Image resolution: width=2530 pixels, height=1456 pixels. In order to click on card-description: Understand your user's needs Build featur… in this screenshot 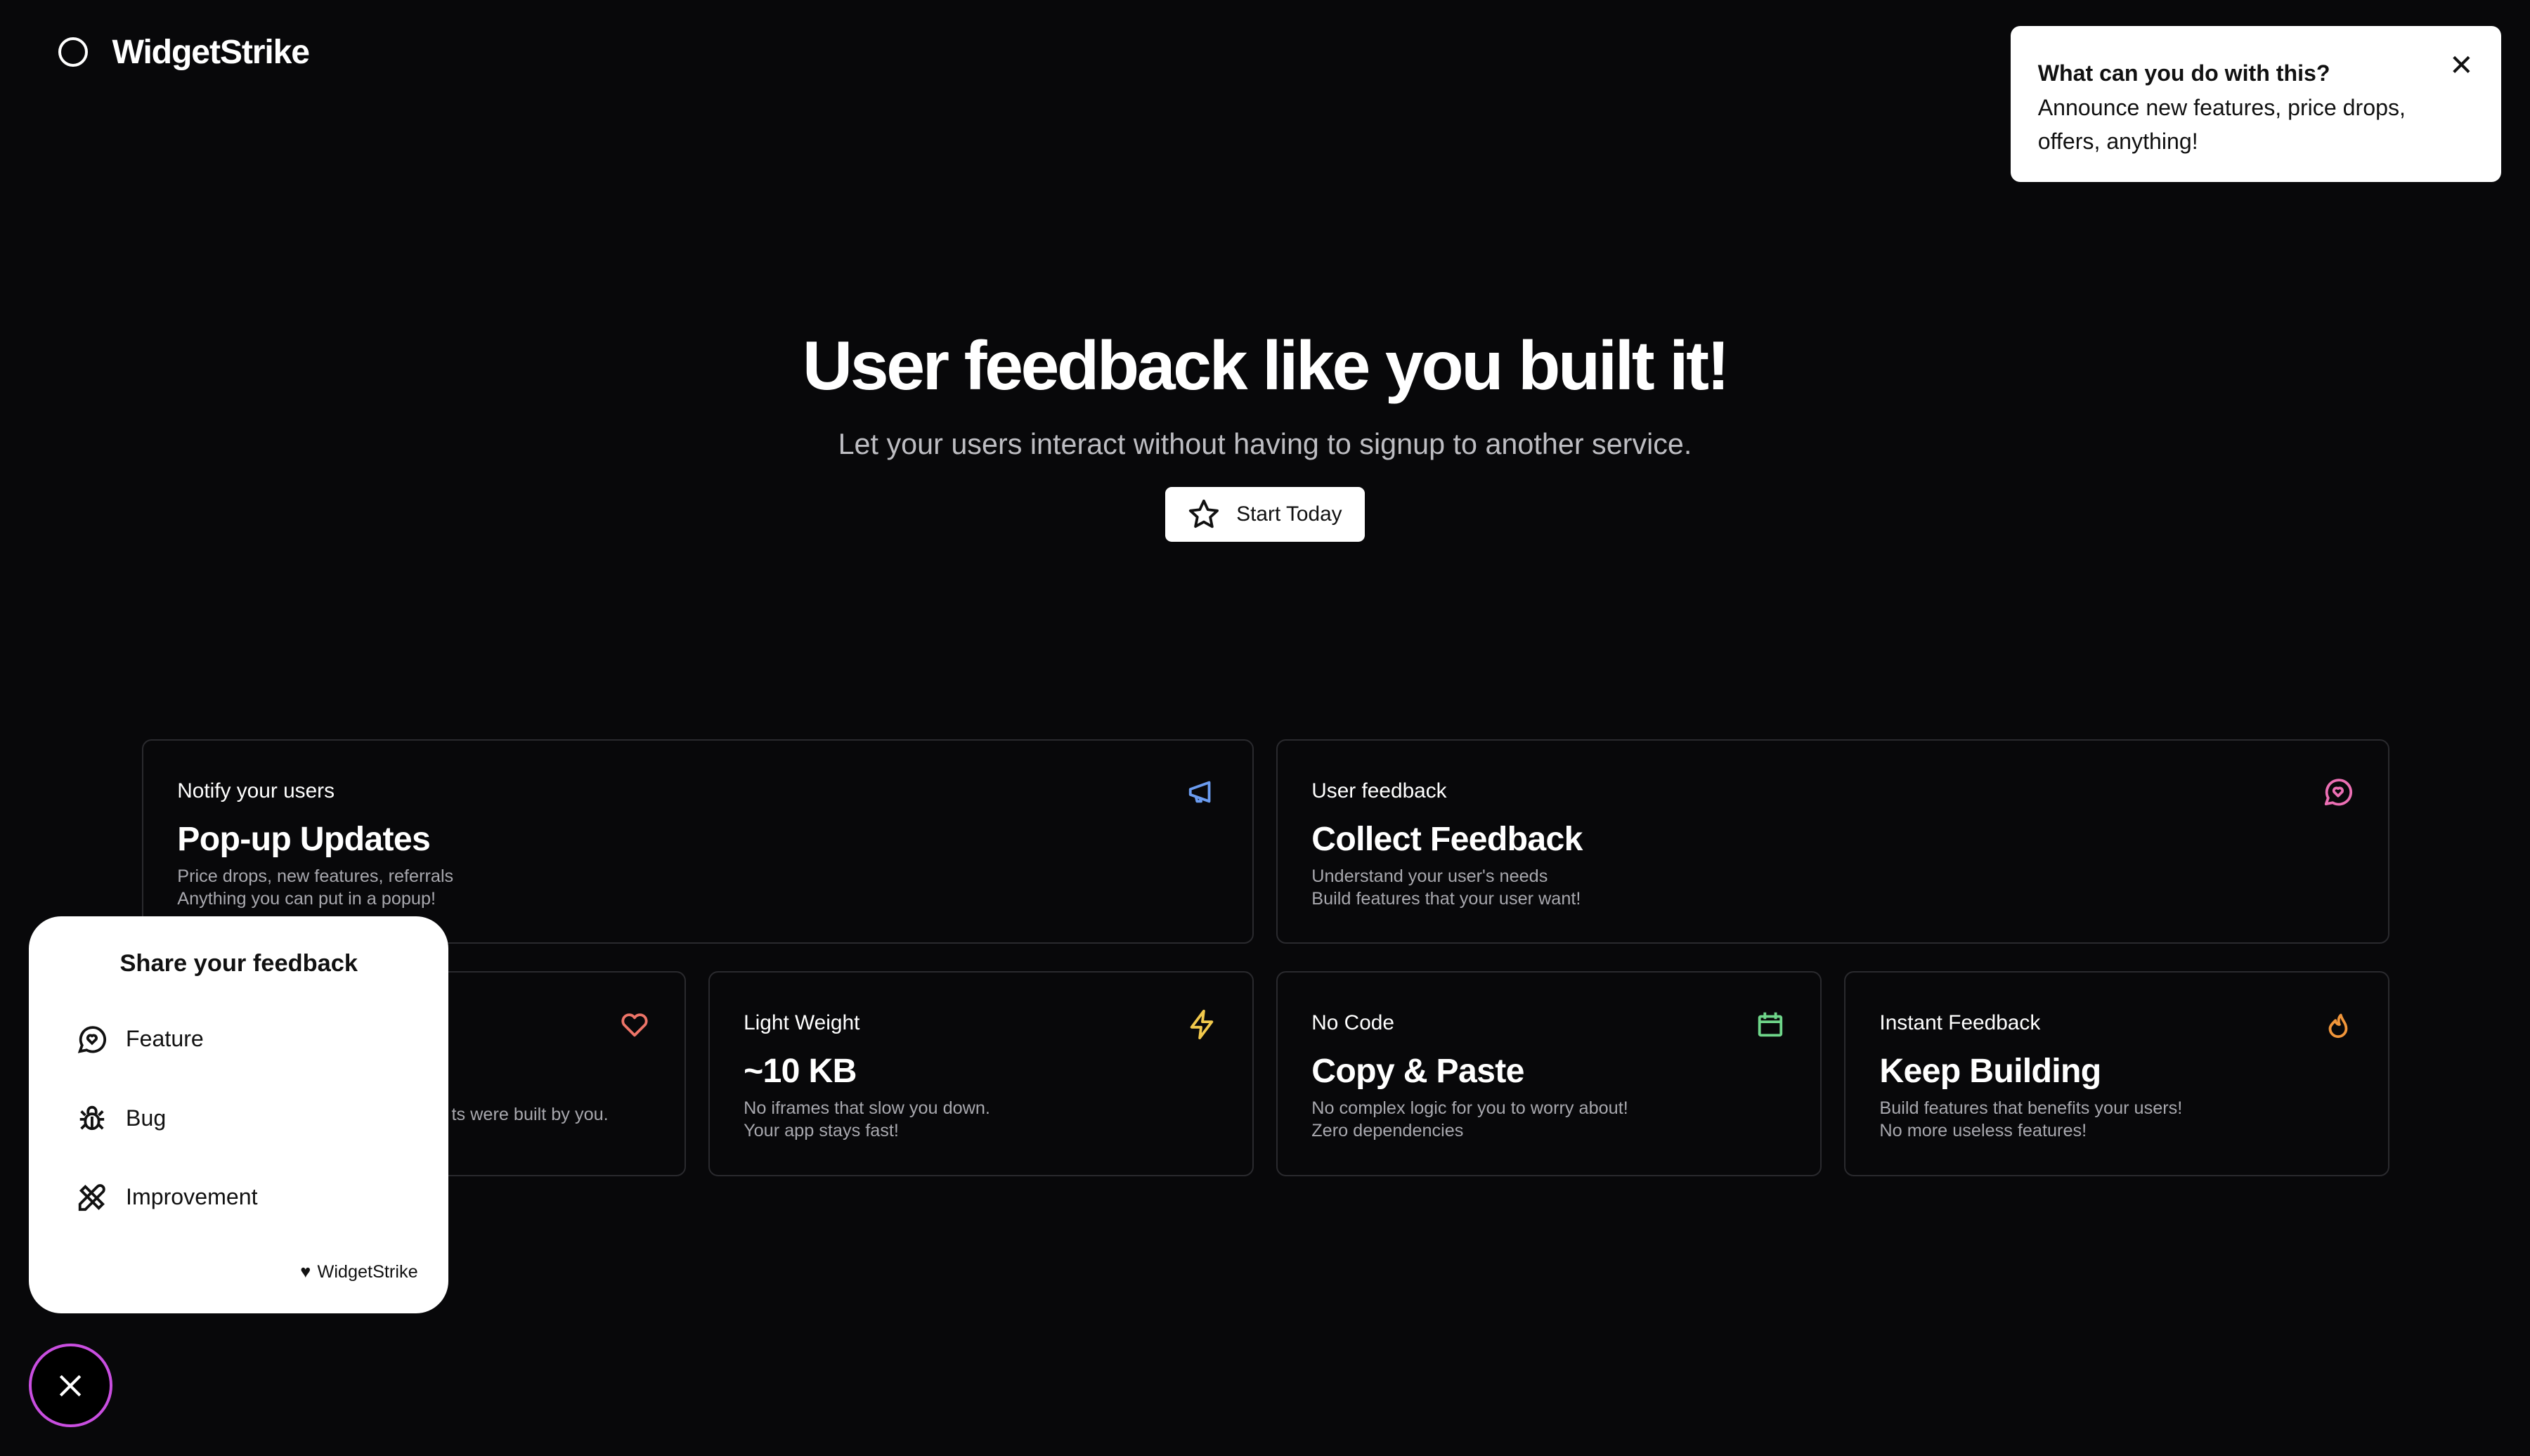, I will do `click(1832, 888)`.